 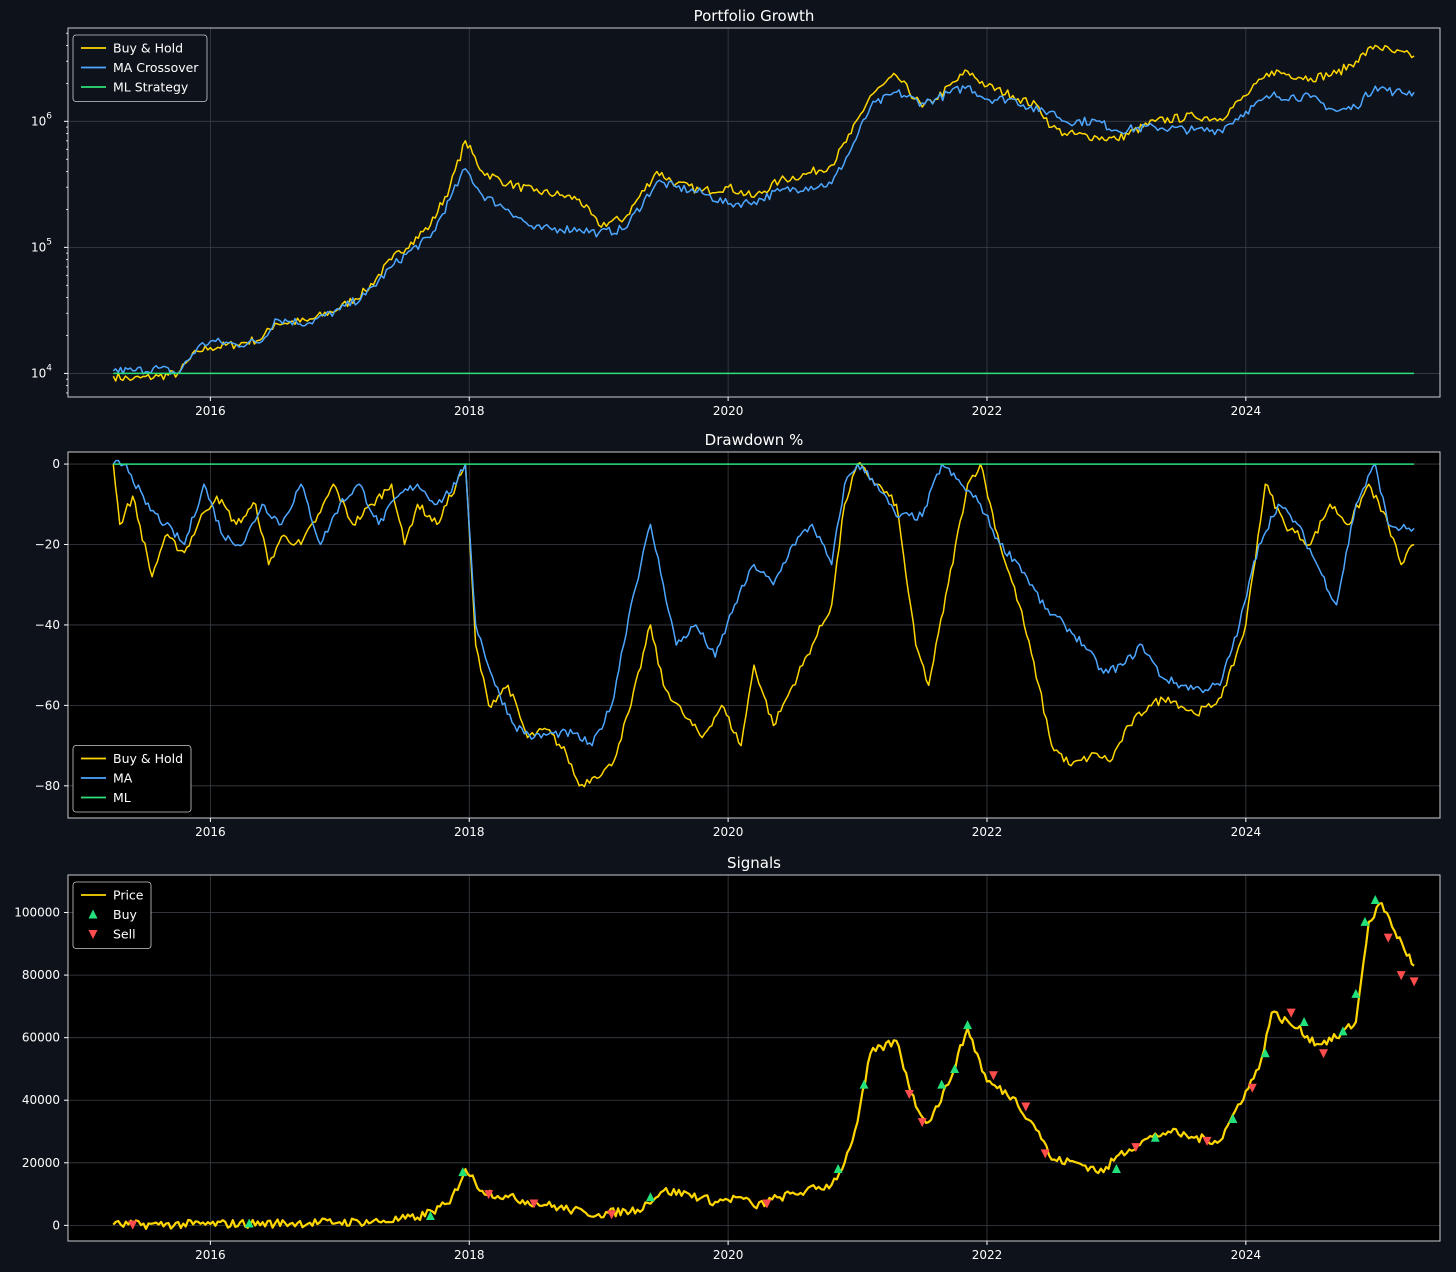 What do you see at coordinates (210, 411) in the screenshot?
I see `portfolio-growth-x-tick-label: 2016` at bounding box center [210, 411].